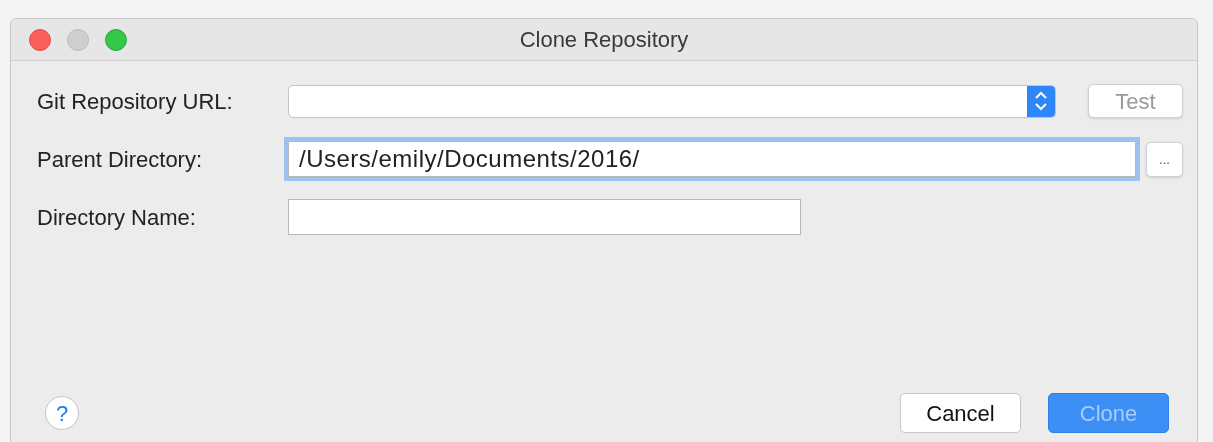  Describe the element at coordinates (960, 413) in the screenshot. I see `cancel-button: Cancel` at that location.